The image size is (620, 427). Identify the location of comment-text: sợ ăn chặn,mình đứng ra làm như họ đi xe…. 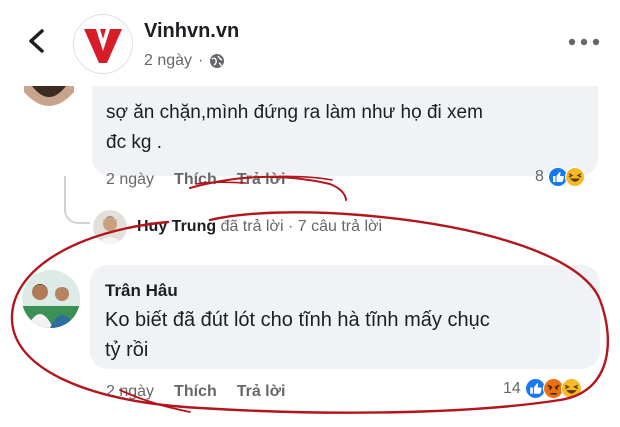
(346, 128).